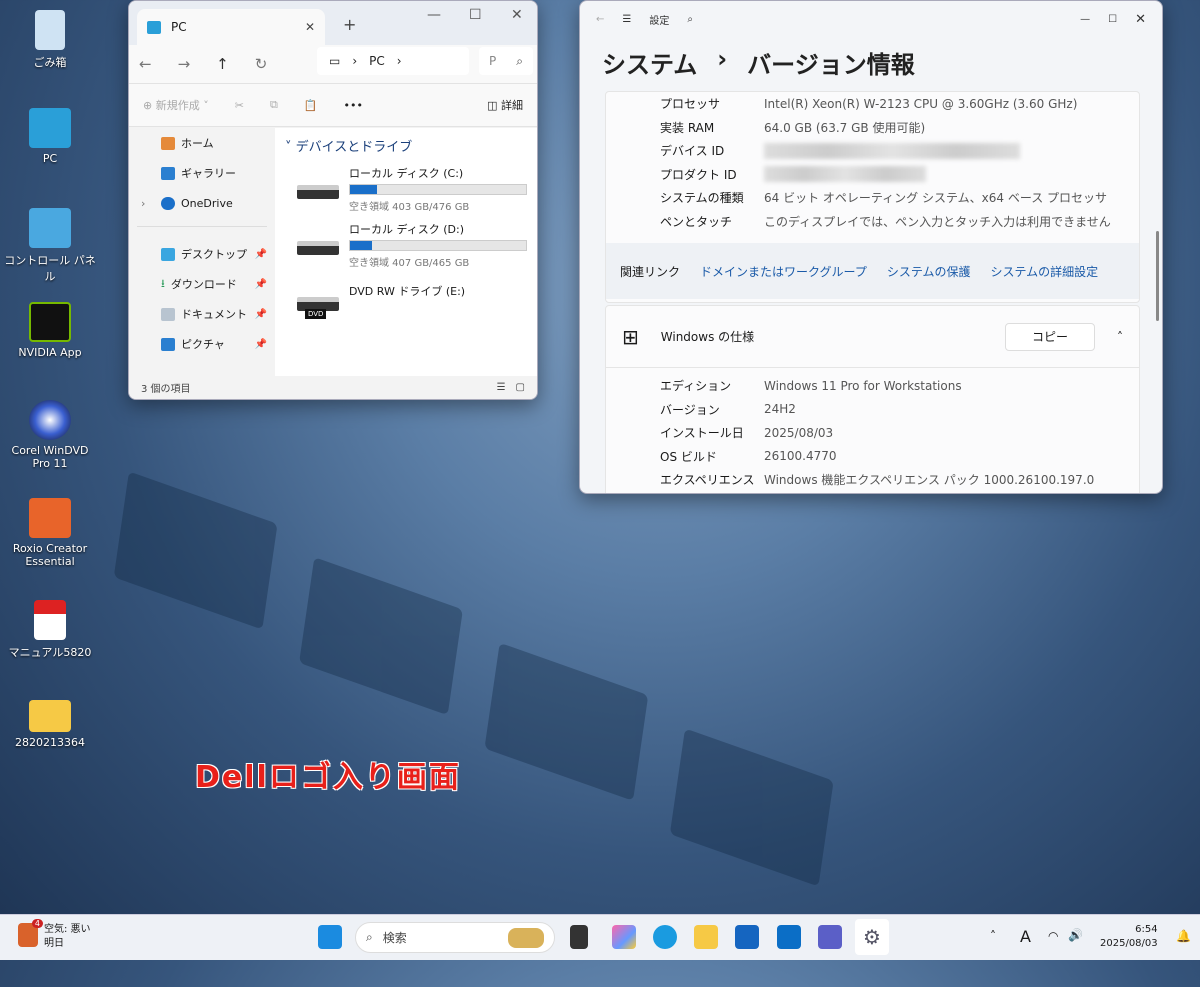  I want to click on desktop-icon-recycle-bin: ごみ箱, so click(50, 40).